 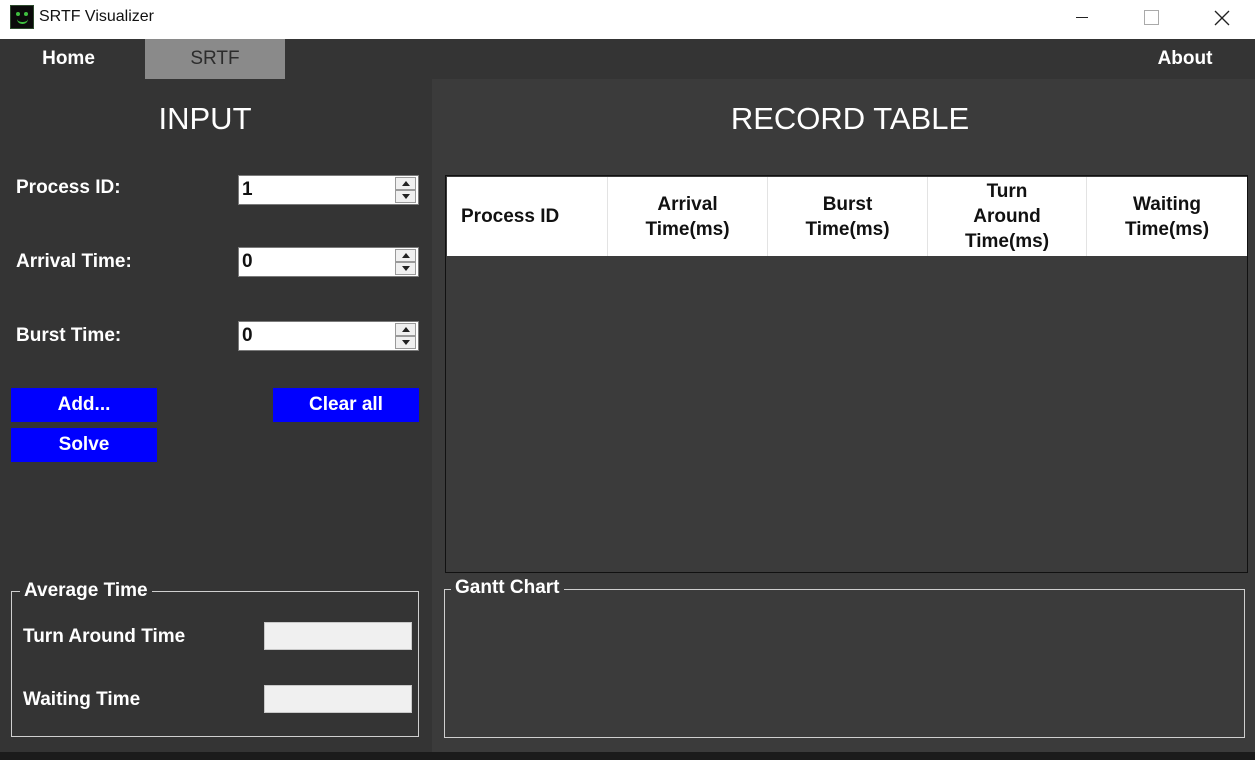 What do you see at coordinates (104, 636) in the screenshot?
I see `turnaround-time-label: Turn Around Time` at bounding box center [104, 636].